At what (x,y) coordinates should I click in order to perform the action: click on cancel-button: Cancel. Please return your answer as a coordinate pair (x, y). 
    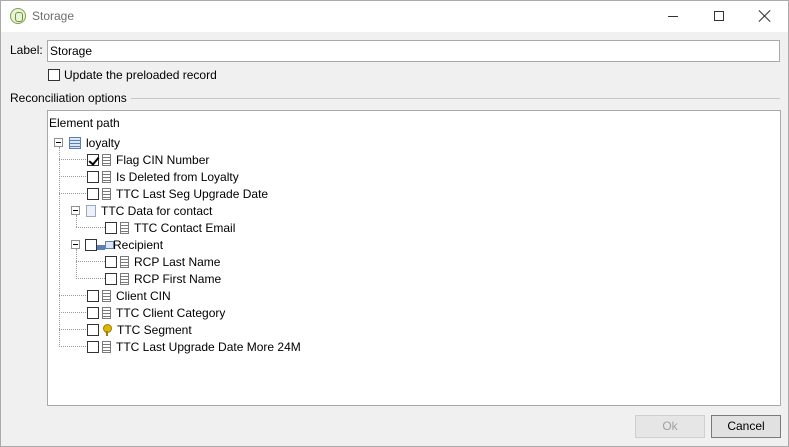
    Looking at the image, I should click on (746, 426).